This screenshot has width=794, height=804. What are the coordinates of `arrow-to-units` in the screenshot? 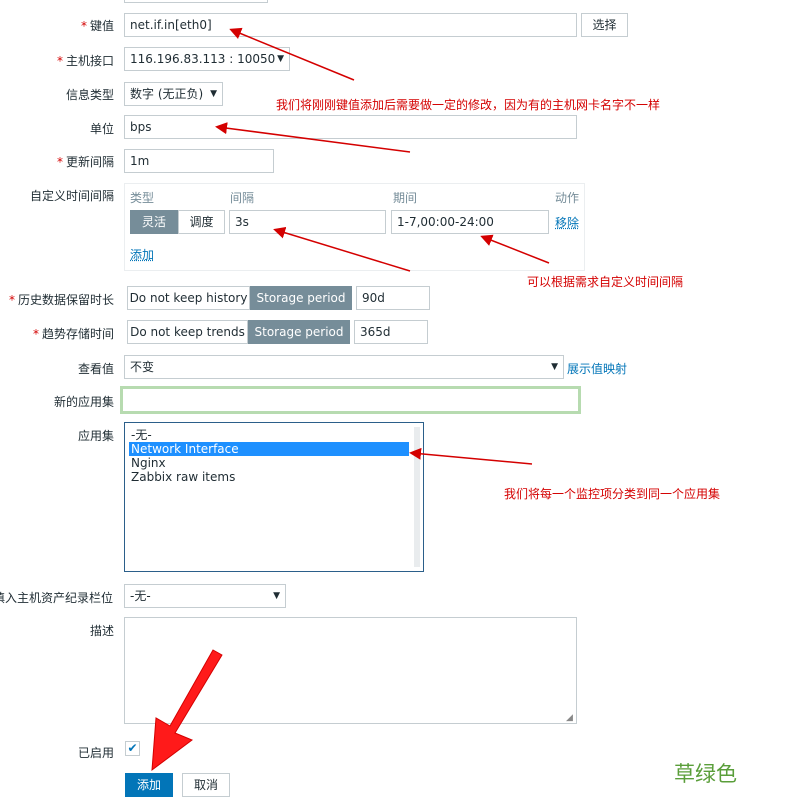 It's located at (313, 137).